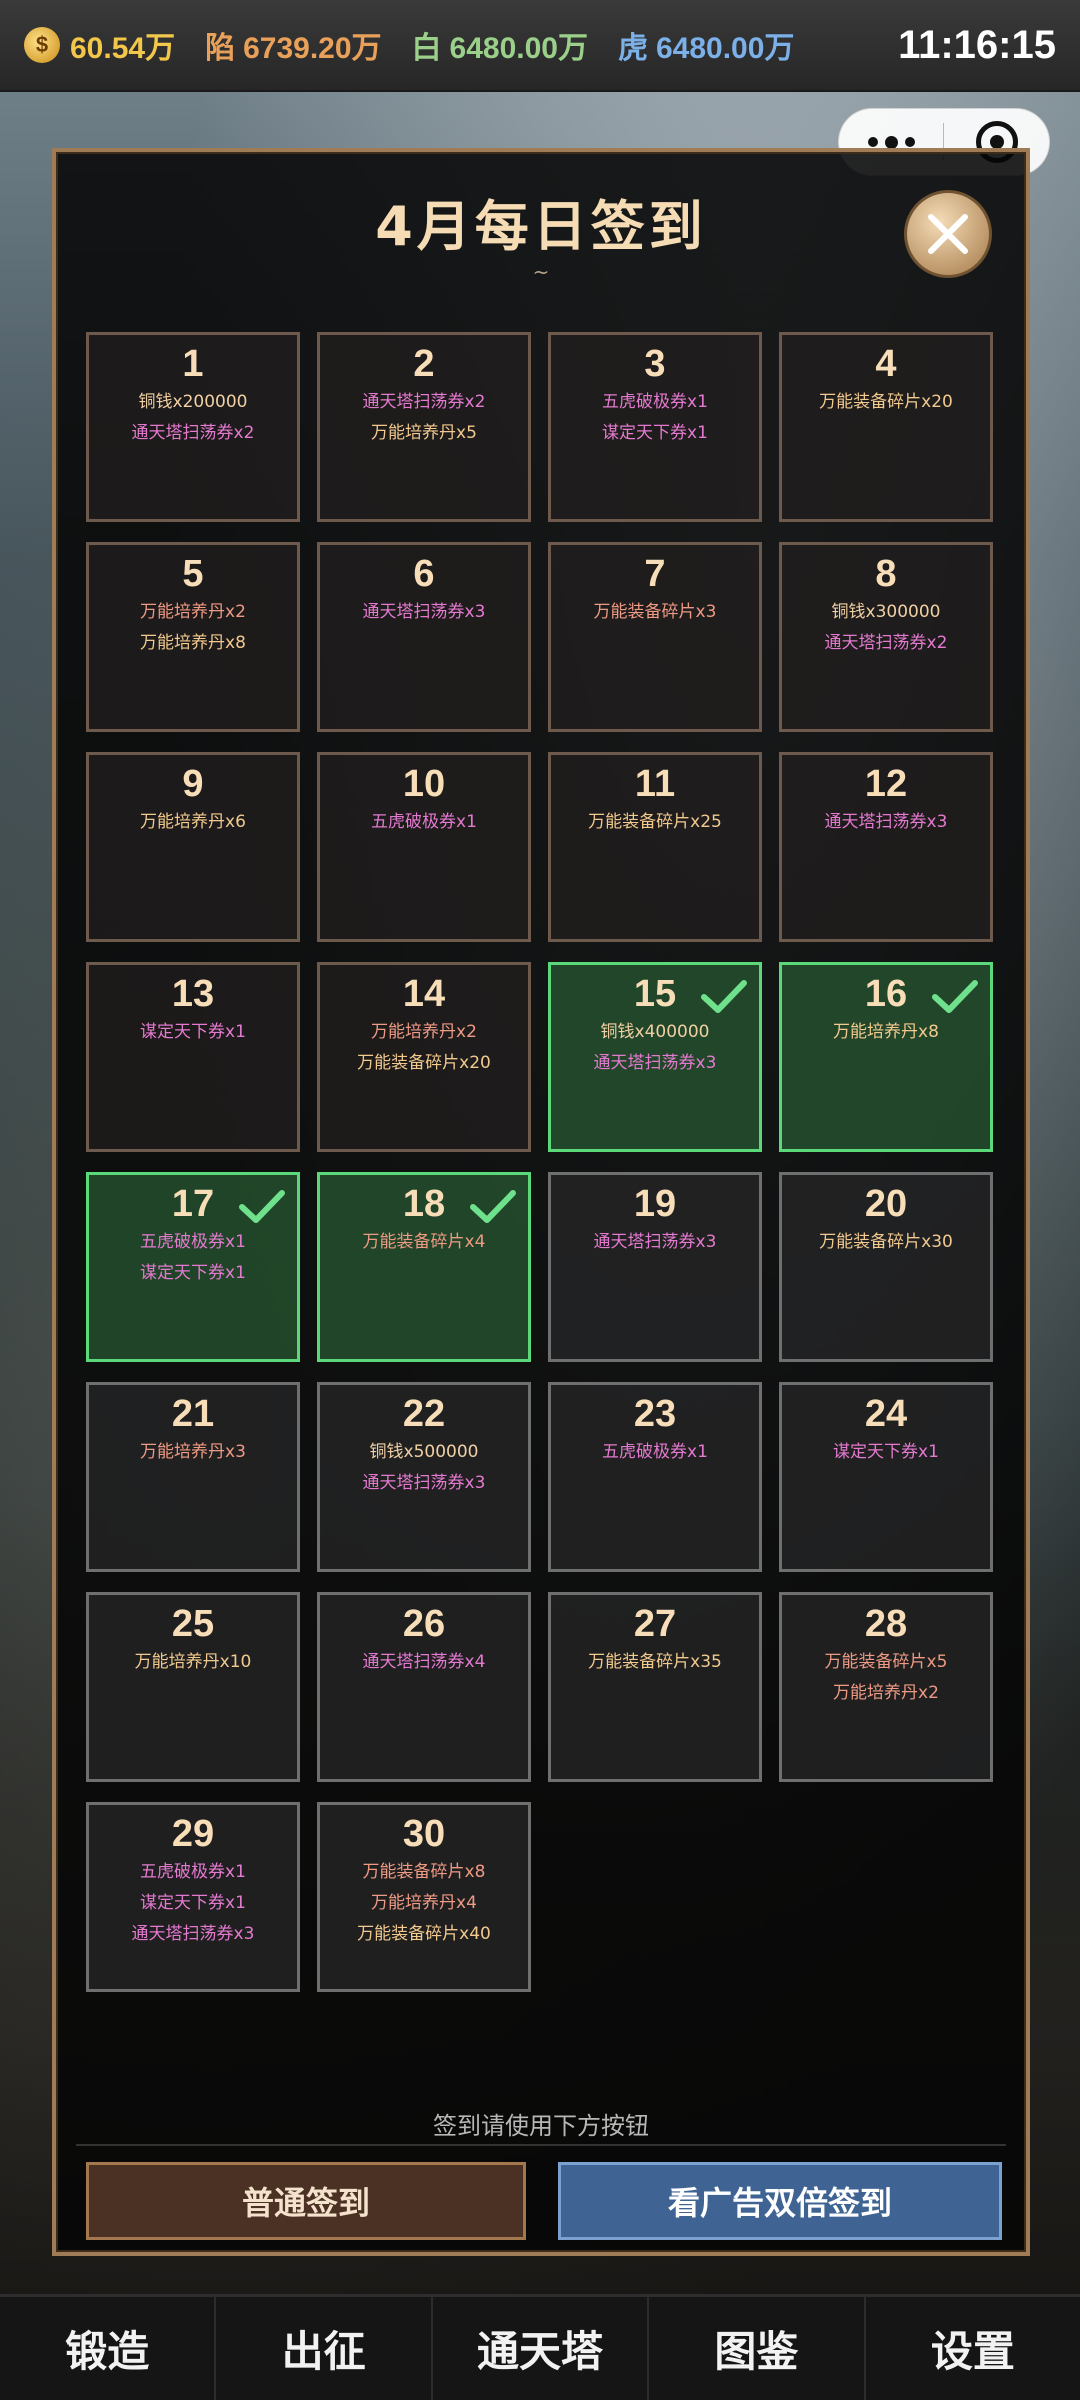  I want to click on day-number: 7, so click(655, 574).